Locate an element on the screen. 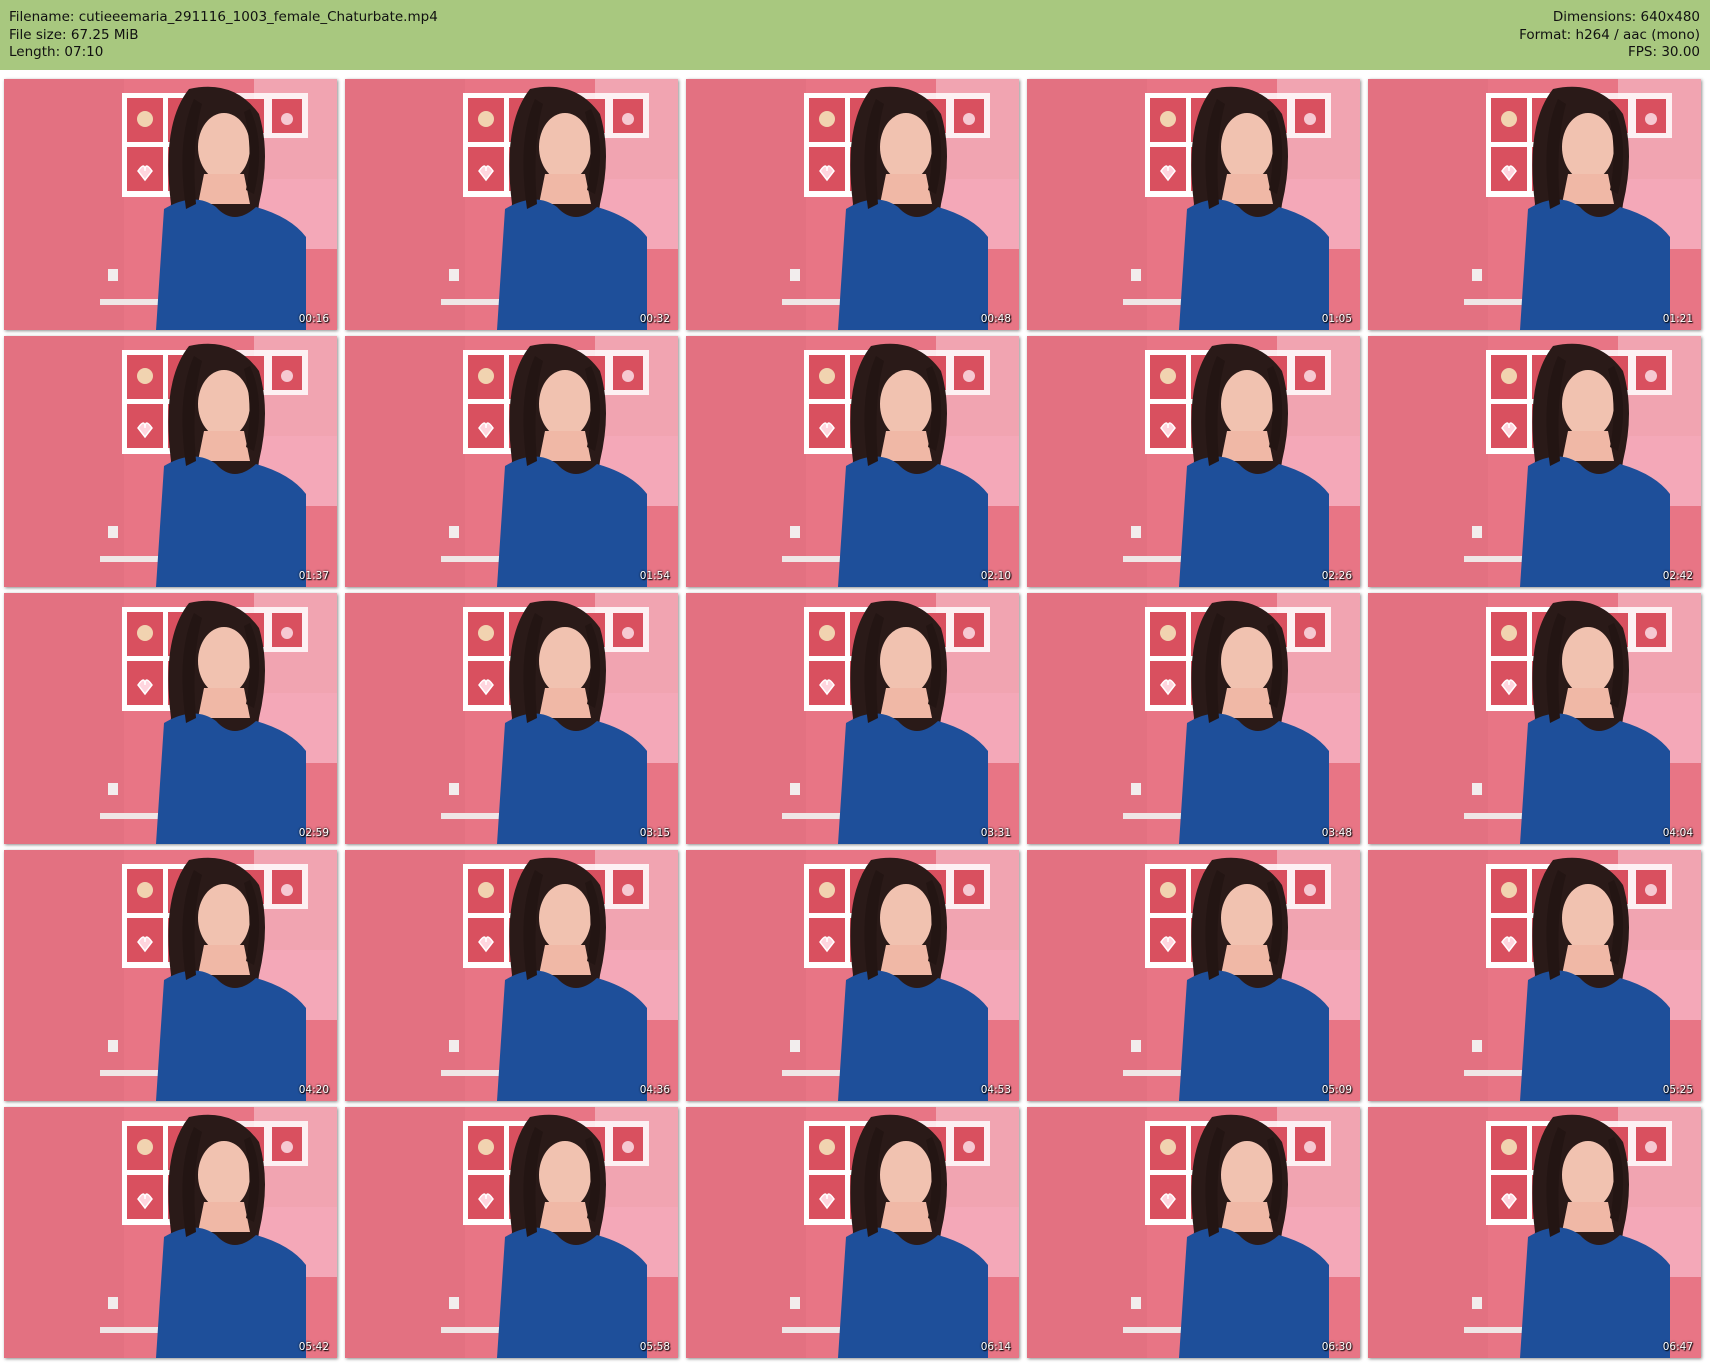 The image size is (1710, 1370). timestamp-label: 03:31 is located at coordinates (995, 833).